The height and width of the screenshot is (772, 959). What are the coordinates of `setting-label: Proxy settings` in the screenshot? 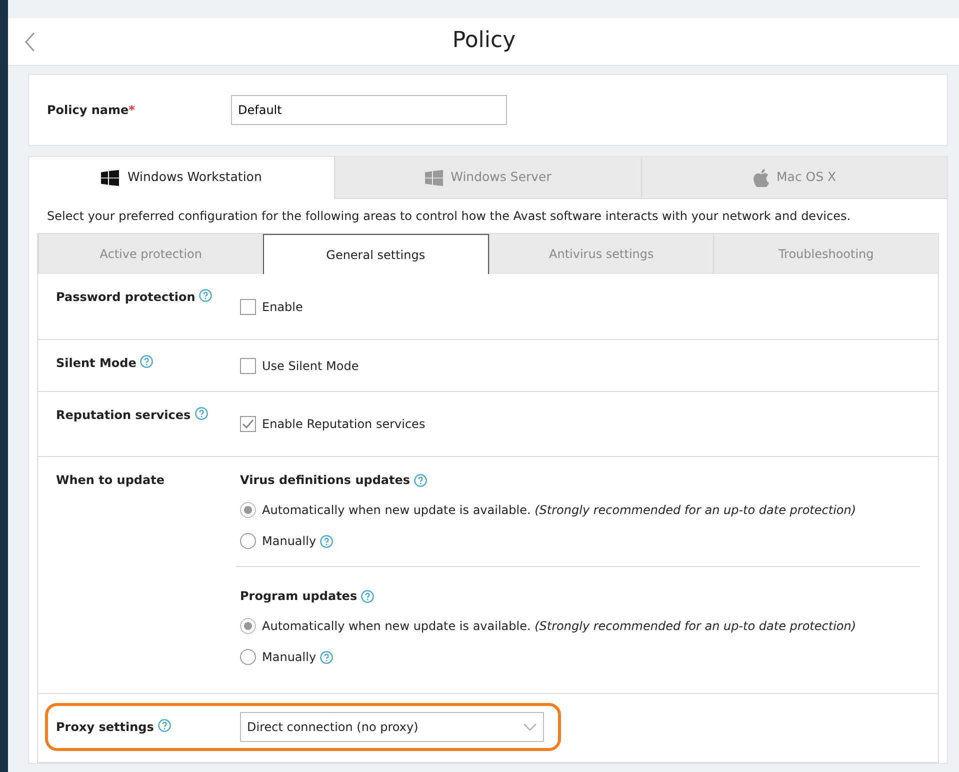 It's located at (105, 727).